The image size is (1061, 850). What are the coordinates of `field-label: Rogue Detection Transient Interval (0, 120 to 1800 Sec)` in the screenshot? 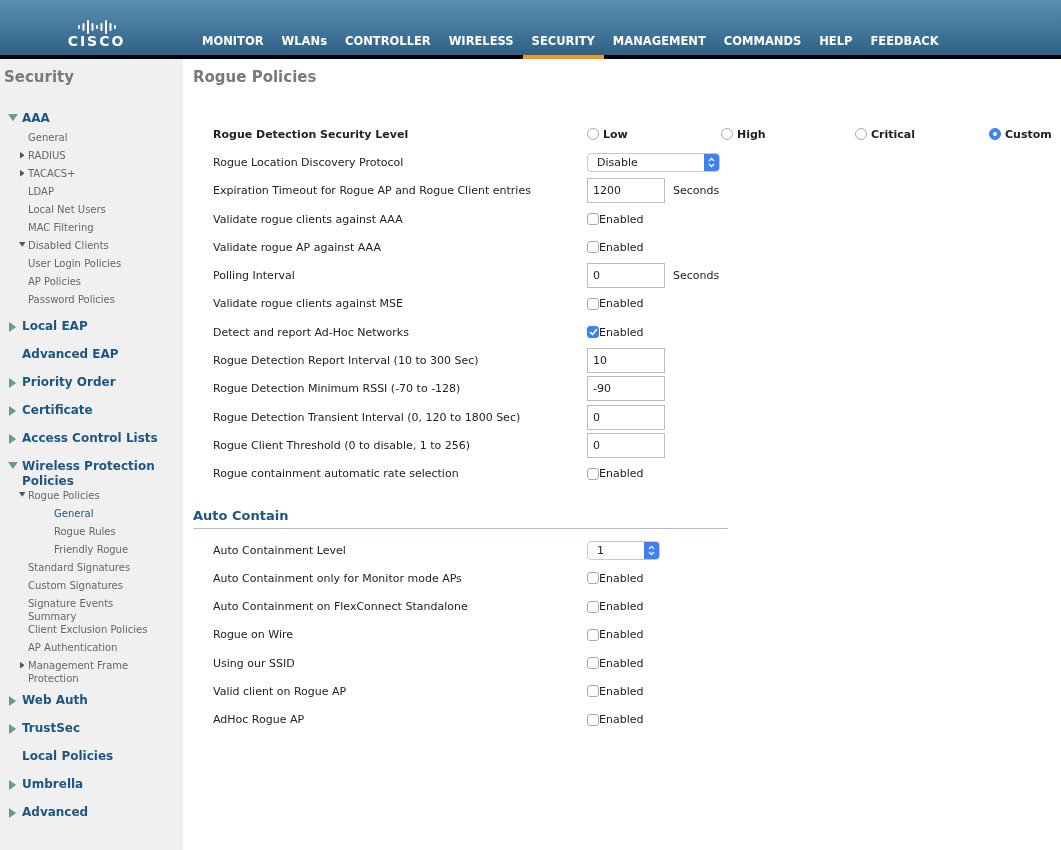 It's located at (367, 417).